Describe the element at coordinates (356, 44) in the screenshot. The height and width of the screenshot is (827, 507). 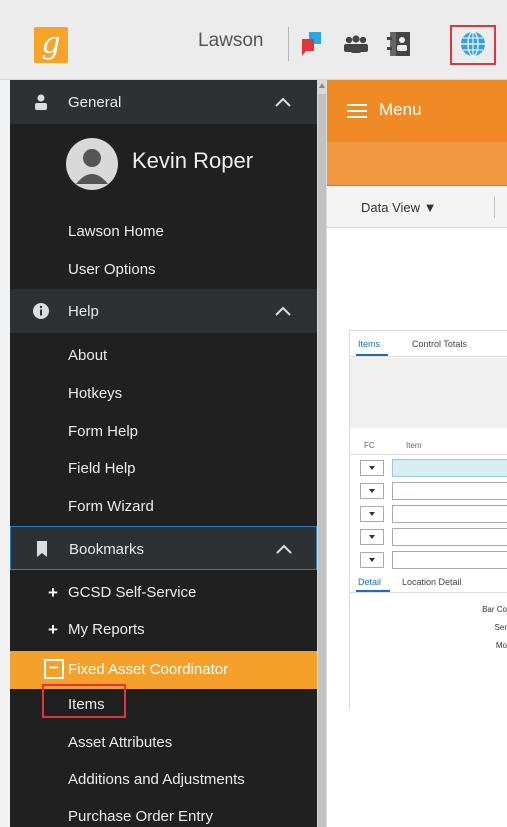
I see `people-icon` at that location.